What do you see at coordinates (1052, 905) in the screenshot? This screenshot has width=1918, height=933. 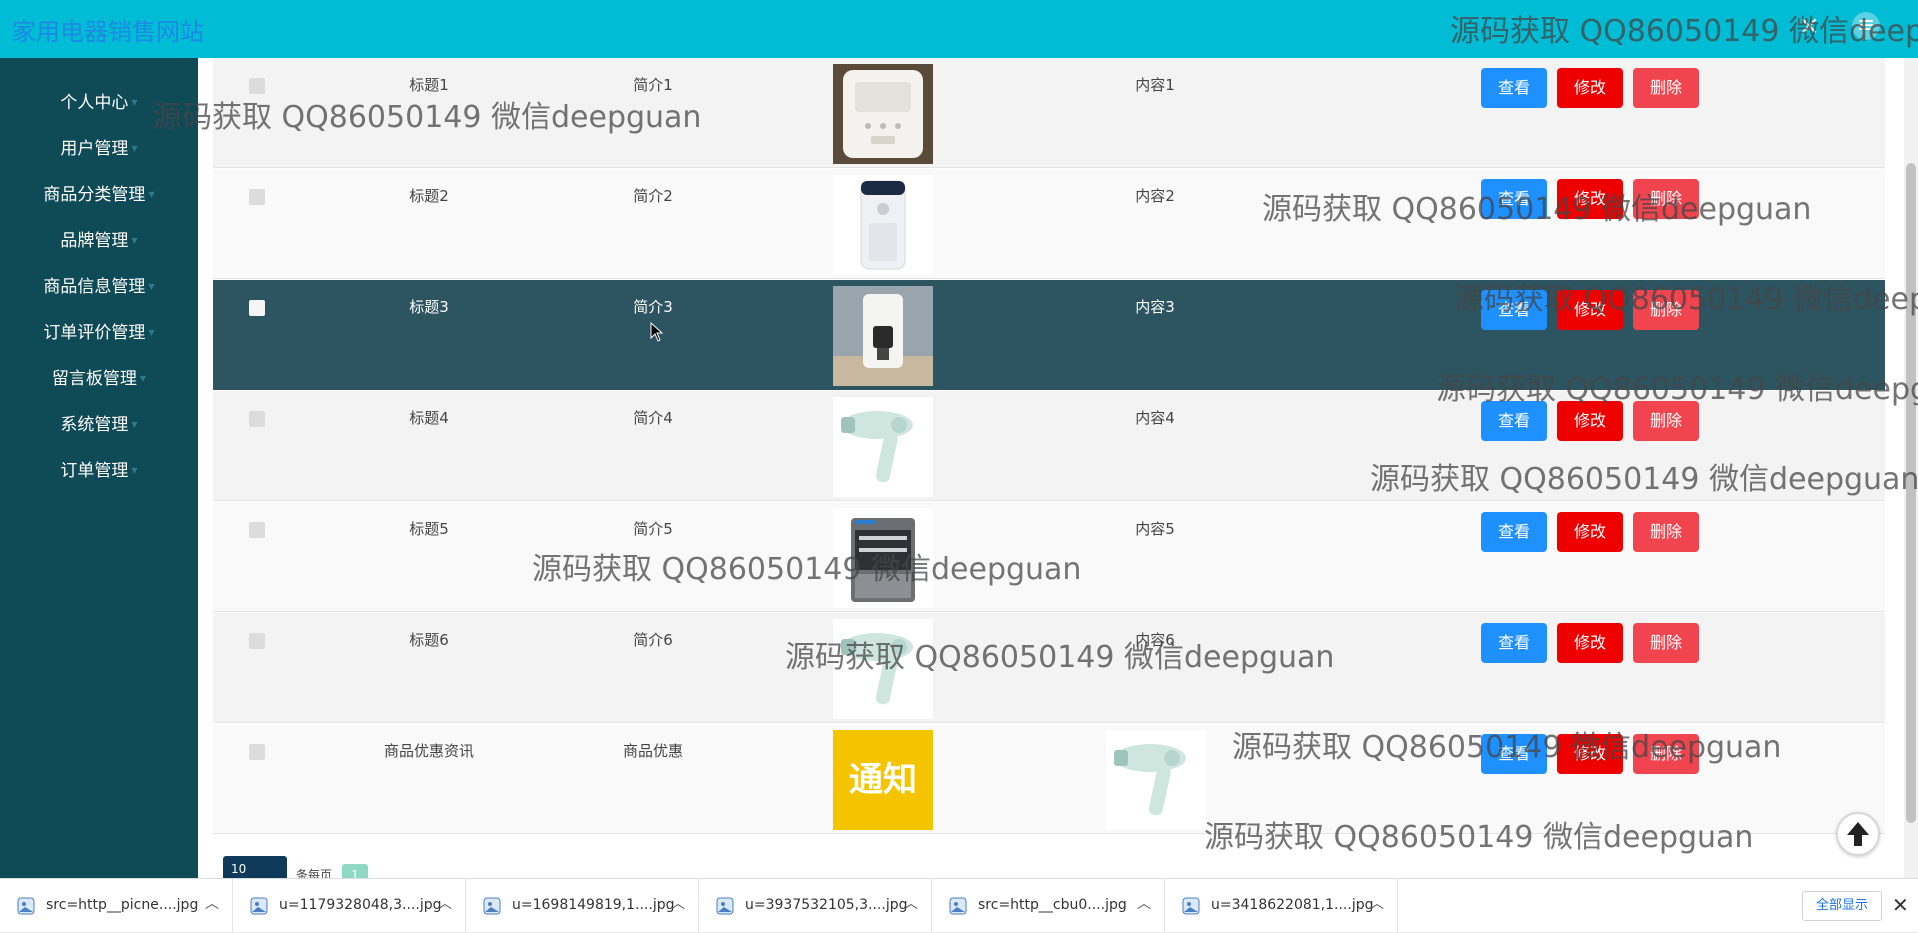 I see `download-filename: src=http__cbu0....jpg` at bounding box center [1052, 905].